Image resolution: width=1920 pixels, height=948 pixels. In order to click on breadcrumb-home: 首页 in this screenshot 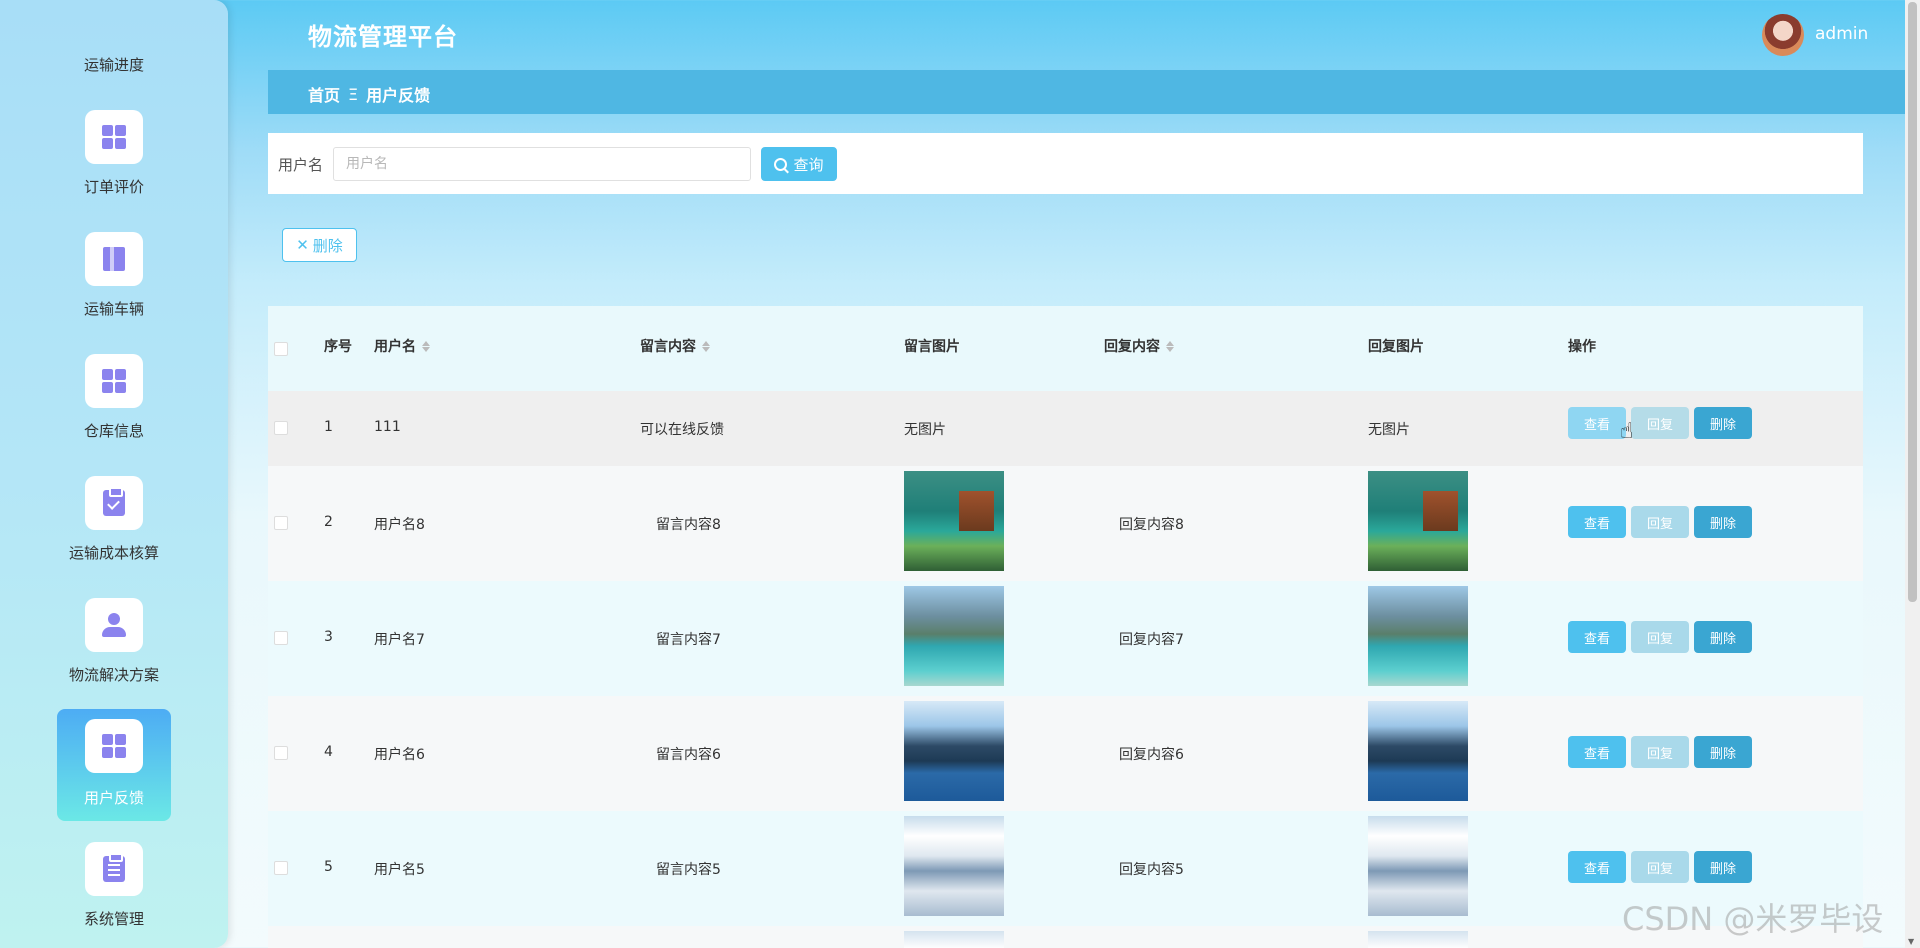, I will do `click(324, 94)`.